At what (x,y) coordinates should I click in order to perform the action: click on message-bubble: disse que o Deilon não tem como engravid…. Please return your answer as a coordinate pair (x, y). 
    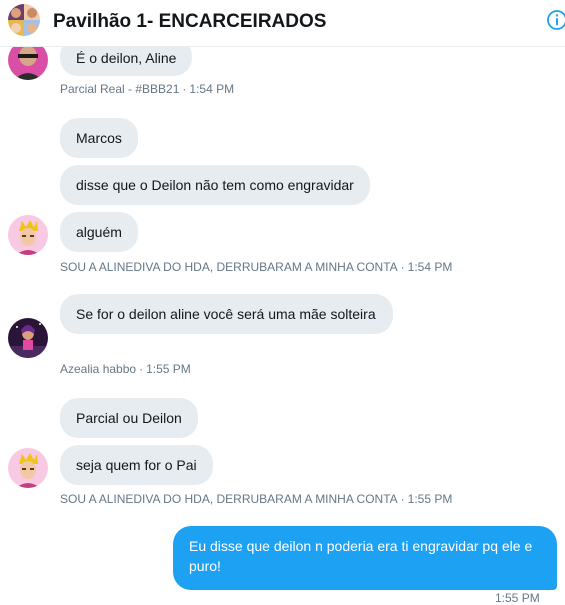
    Looking at the image, I should click on (215, 185).